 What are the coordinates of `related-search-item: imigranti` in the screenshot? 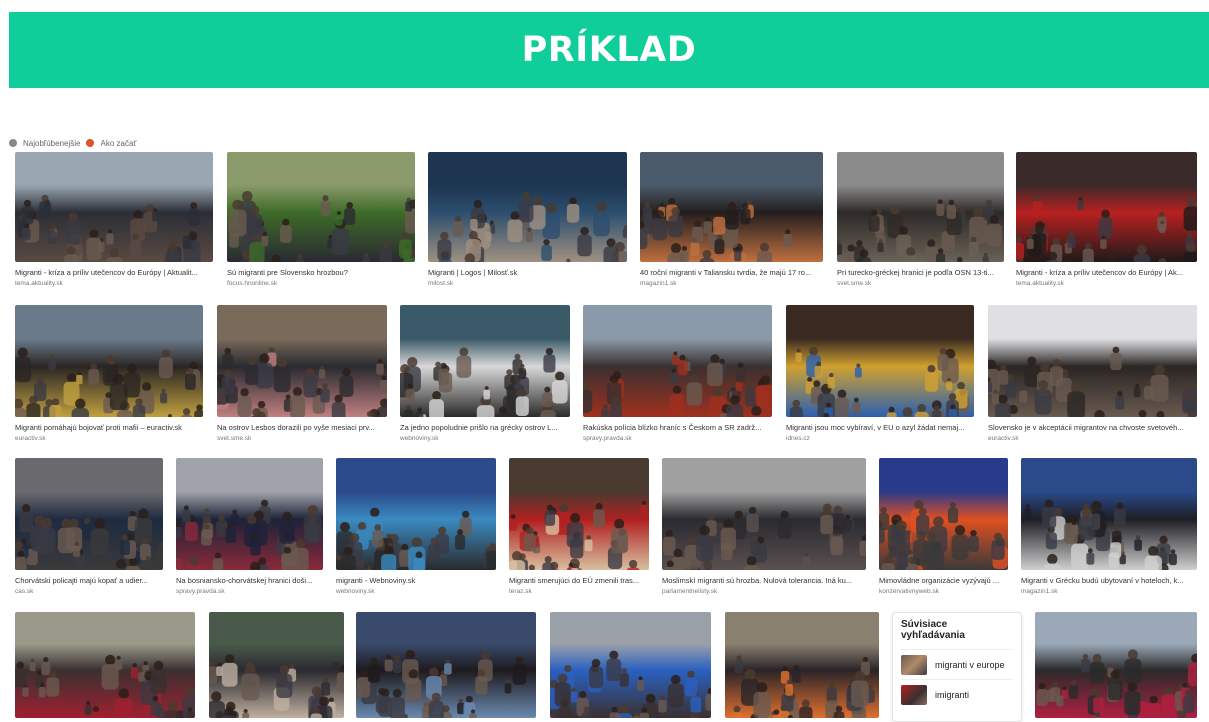 It's located at (957, 694).